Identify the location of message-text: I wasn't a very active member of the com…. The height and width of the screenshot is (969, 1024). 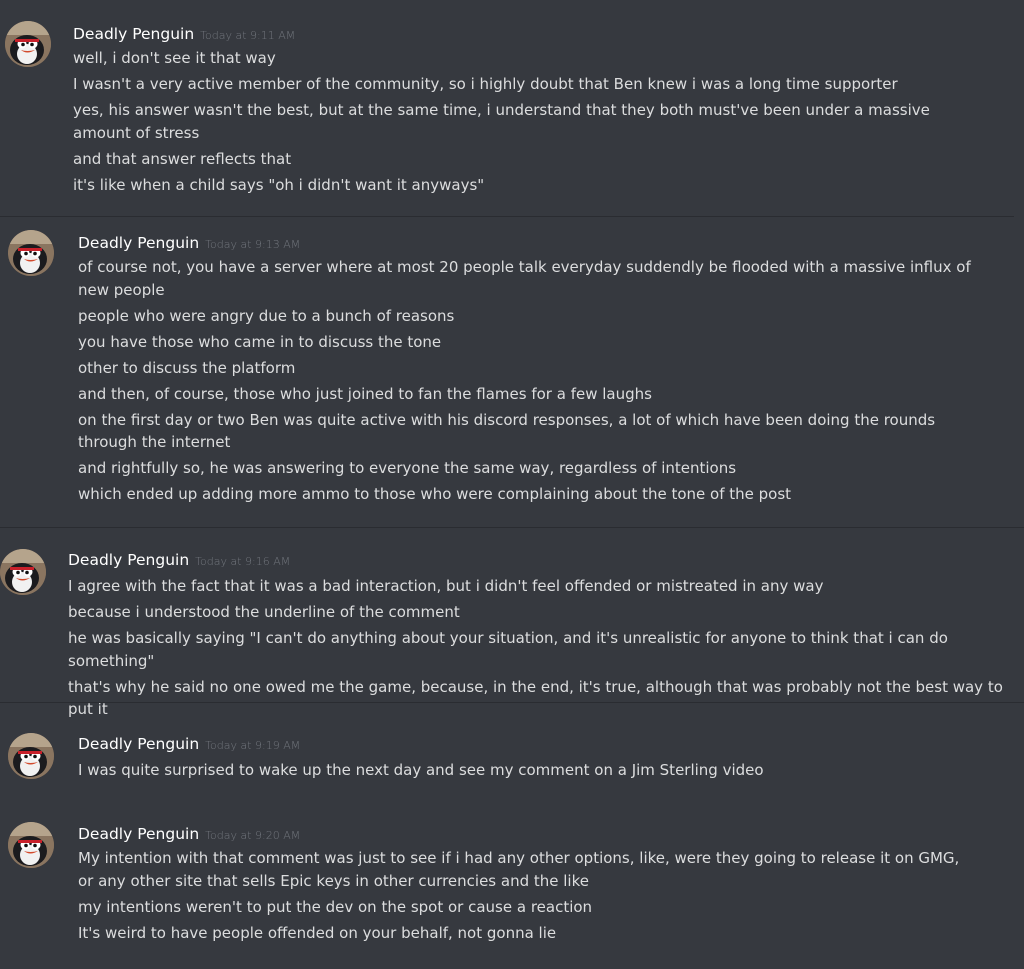
(485, 84).